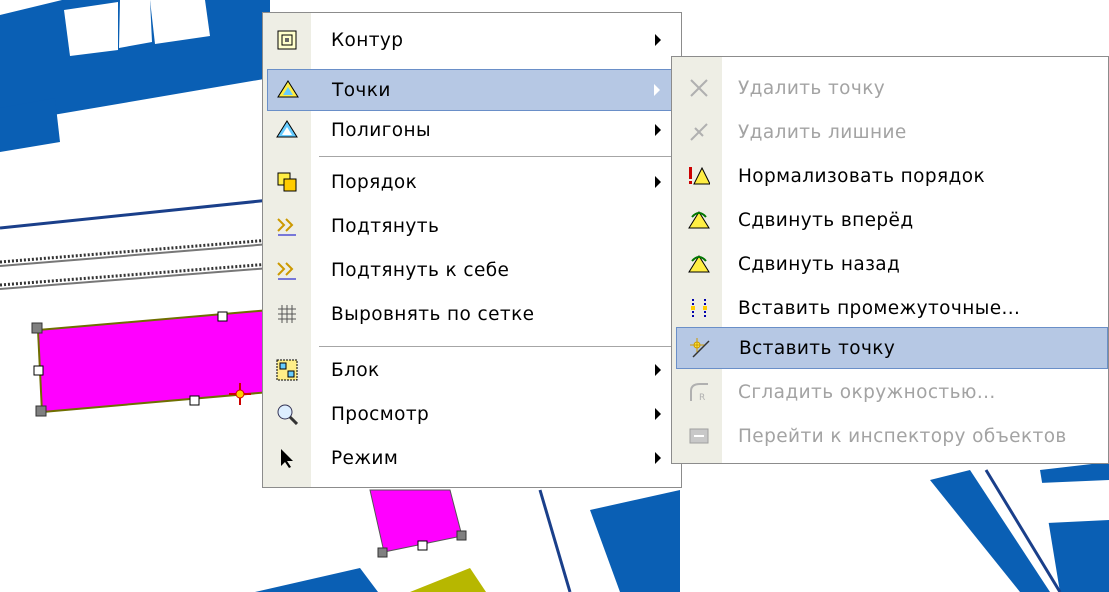 Image resolution: width=1109 pixels, height=592 pixels. What do you see at coordinates (287, 314) in the screenshot?
I see `grid-icon` at bounding box center [287, 314].